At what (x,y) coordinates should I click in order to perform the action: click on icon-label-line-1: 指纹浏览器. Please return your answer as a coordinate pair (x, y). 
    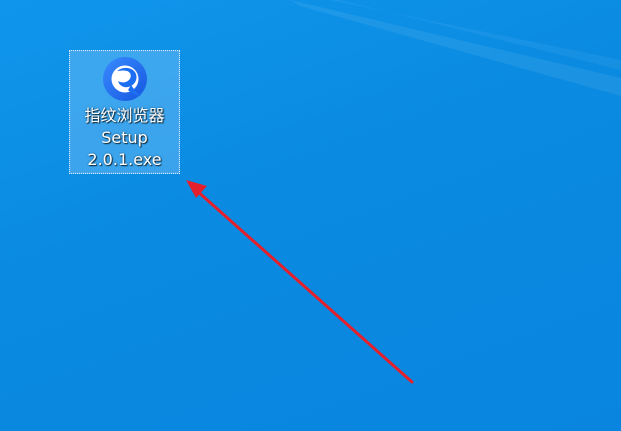
    Looking at the image, I should click on (124, 115).